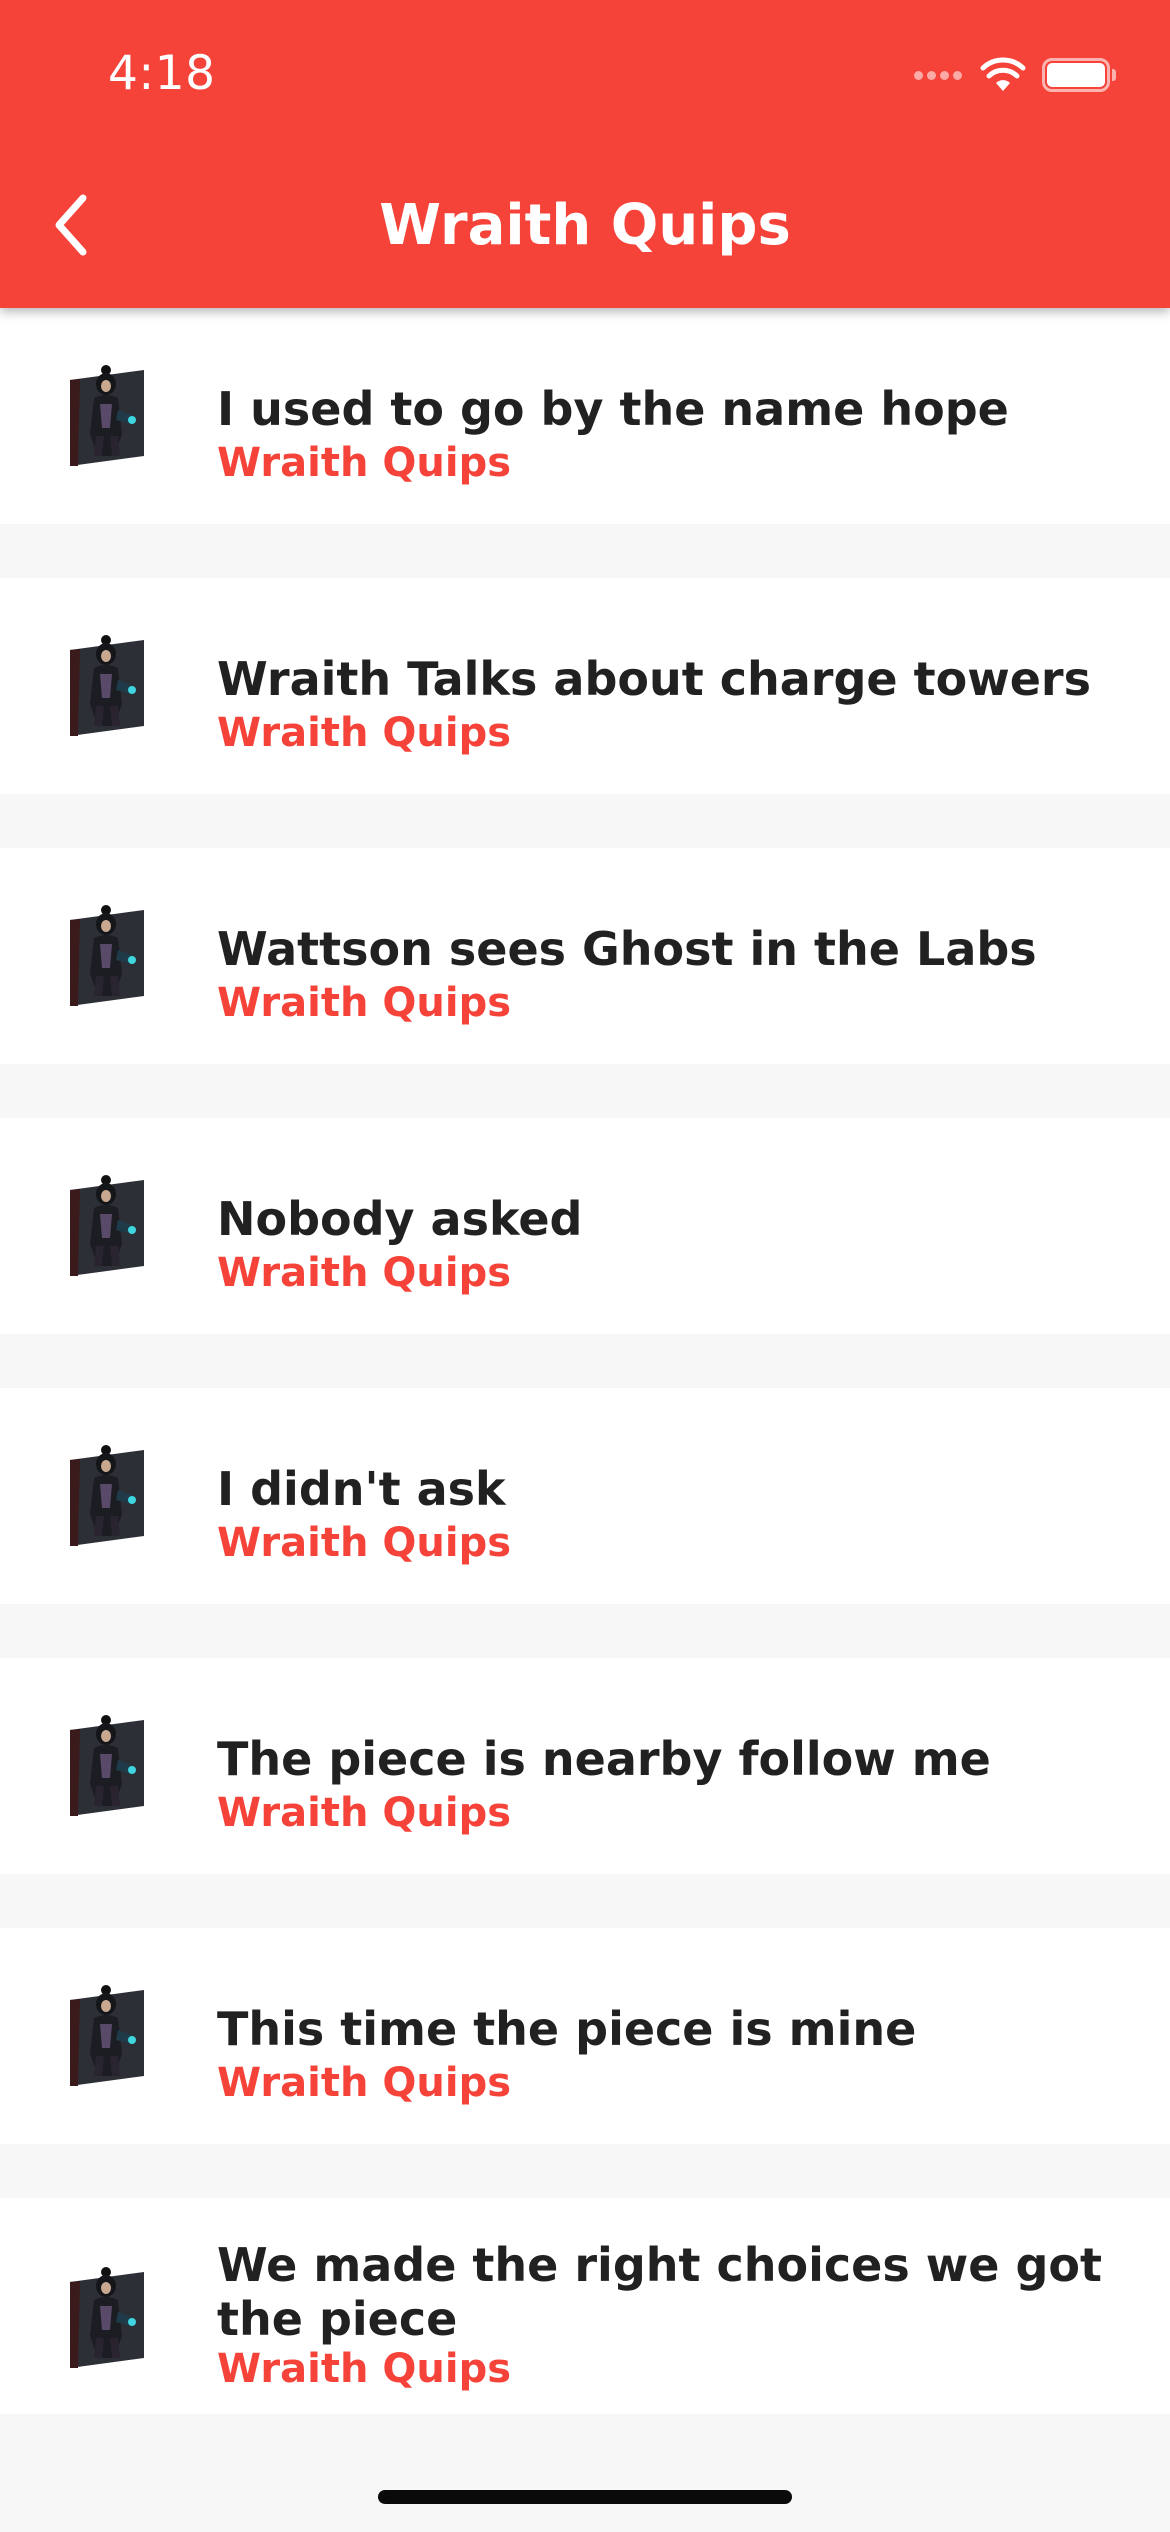  Describe the element at coordinates (1003, 74) in the screenshot. I see `wifi-icon` at that location.